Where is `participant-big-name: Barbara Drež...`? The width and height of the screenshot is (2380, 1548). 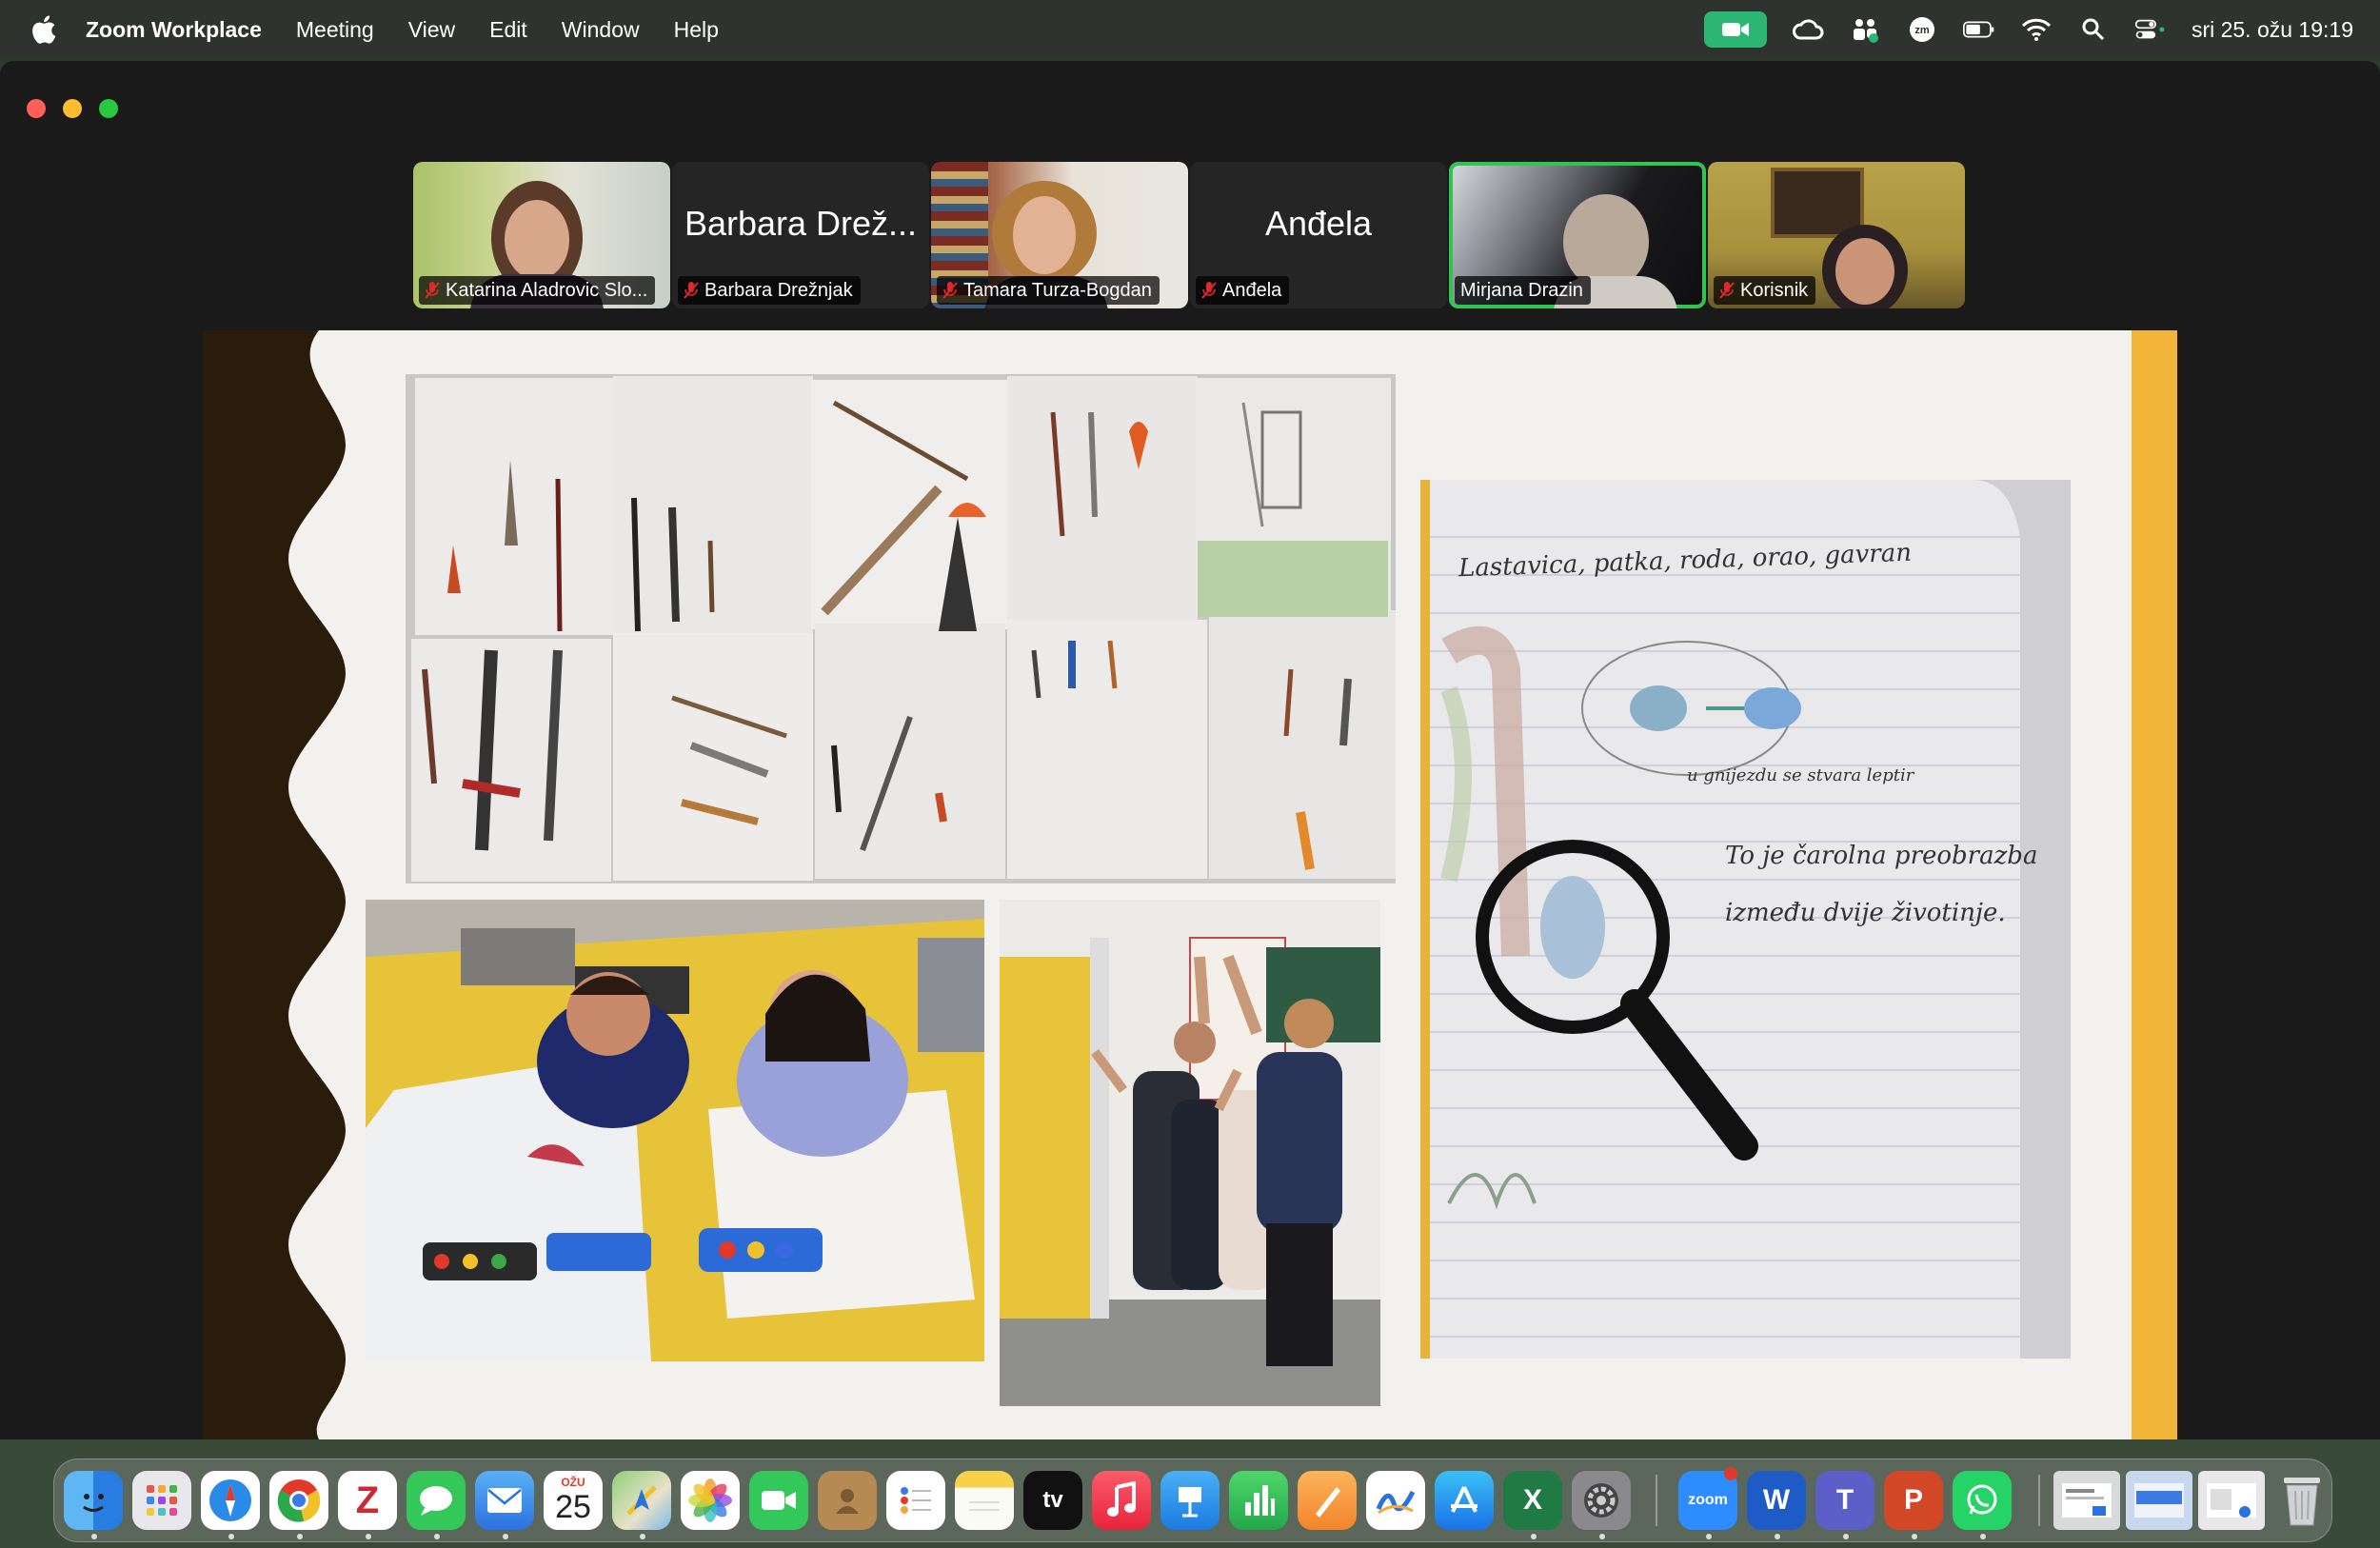
participant-big-name: Barbara Drež... is located at coordinates (801, 224).